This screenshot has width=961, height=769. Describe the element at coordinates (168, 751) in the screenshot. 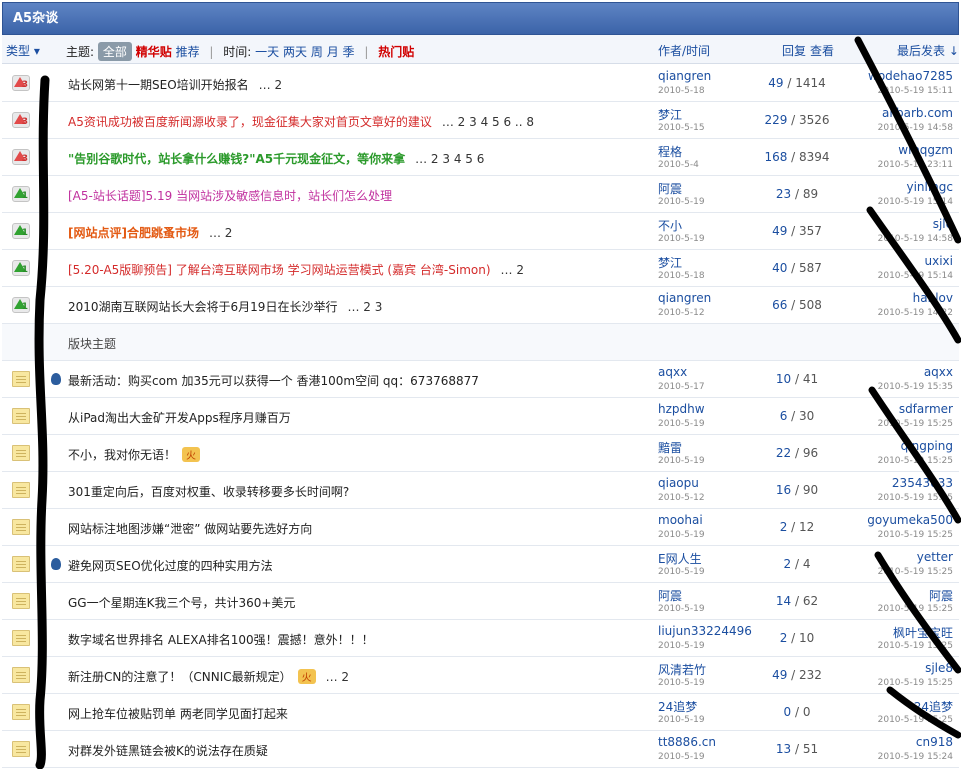

I see `thread-title-link: 对群发外链黑链会被K的说法存在质疑` at that location.